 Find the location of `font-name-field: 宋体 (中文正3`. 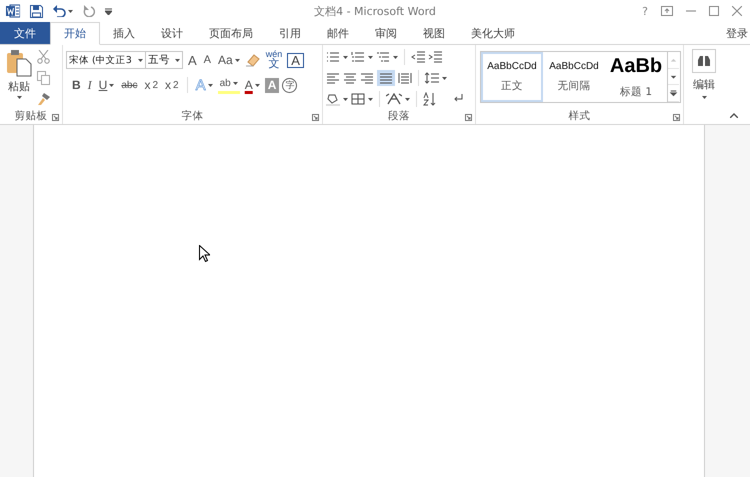

font-name-field: 宋体 (中文正3 is located at coordinates (106, 60).